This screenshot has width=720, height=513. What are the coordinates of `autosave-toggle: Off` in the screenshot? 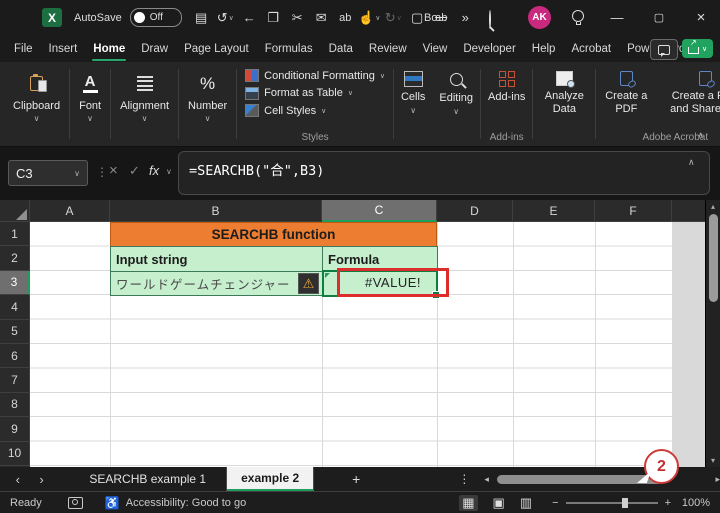 It's located at (155, 17).